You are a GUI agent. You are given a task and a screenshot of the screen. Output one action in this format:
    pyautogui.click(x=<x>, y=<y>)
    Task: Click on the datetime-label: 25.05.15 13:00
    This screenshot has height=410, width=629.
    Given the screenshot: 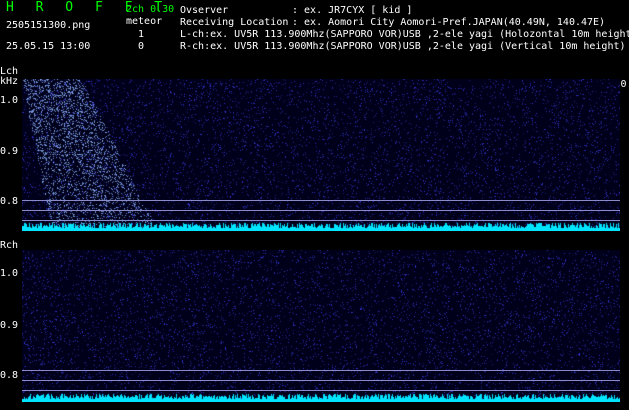 What is the action you would take?
    pyautogui.click(x=48, y=46)
    